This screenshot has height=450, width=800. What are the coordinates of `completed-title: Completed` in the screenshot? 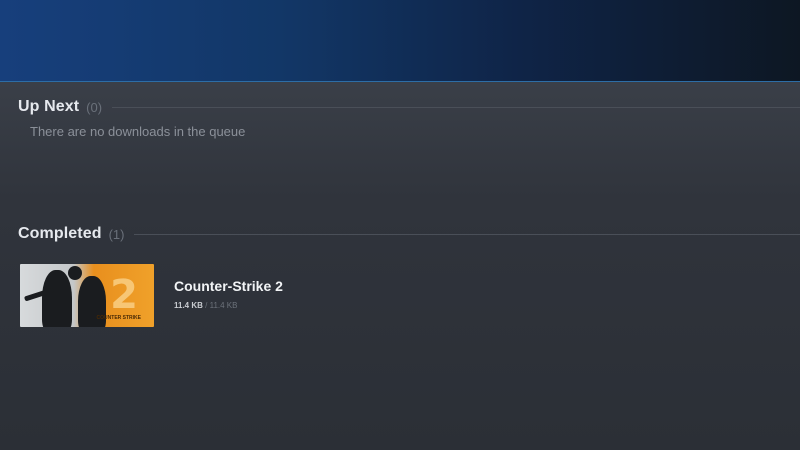 It's located at (60, 233).